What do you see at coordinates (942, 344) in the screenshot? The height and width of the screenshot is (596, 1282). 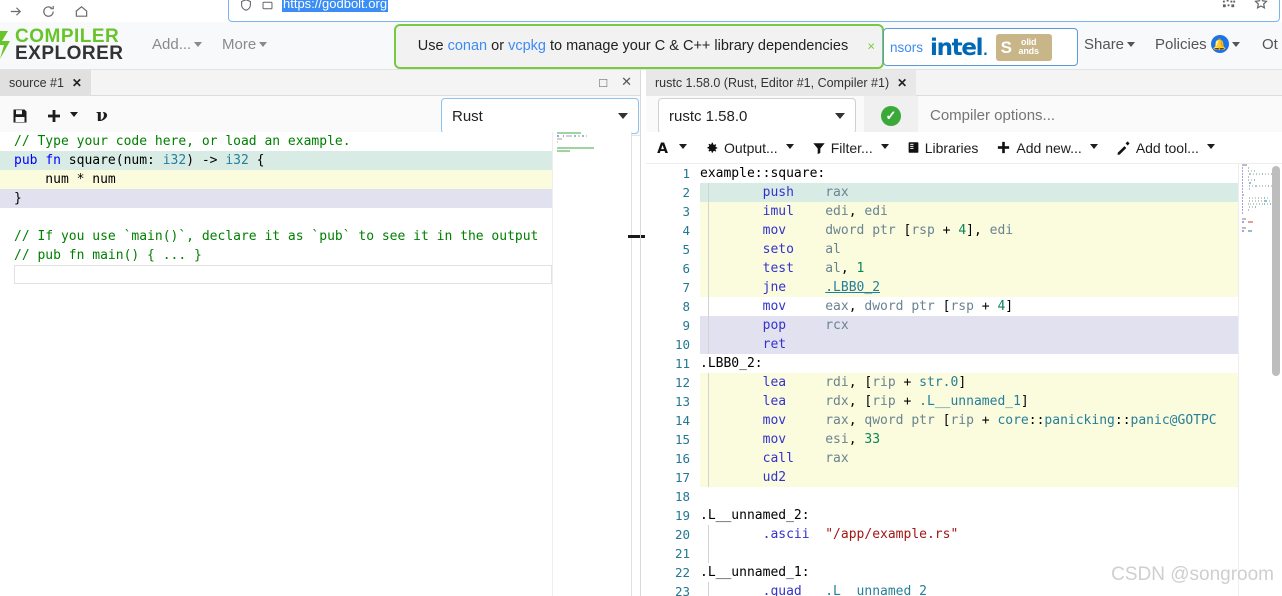 I see `assembly-line: 10 ret` at bounding box center [942, 344].